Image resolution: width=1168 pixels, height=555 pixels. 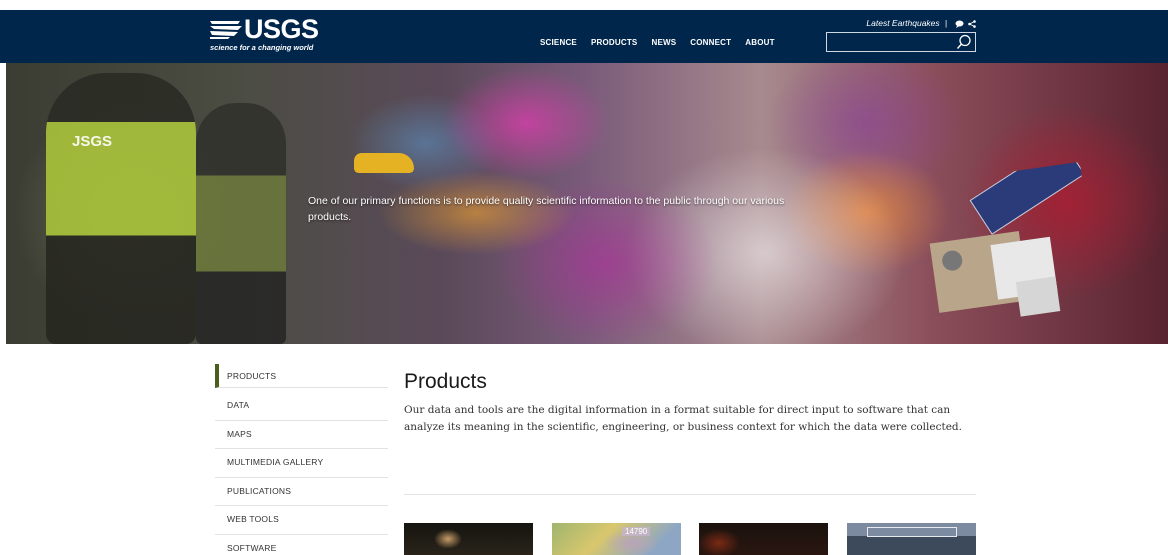 I want to click on chat-icon, so click(x=959, y=24).